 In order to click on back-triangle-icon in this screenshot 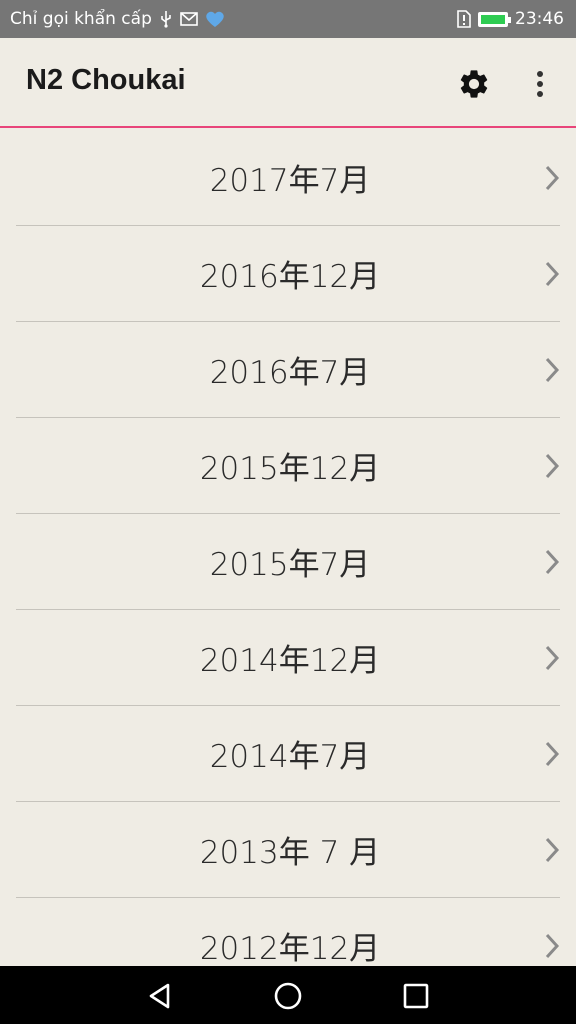, I will do `click(159, 996)`.